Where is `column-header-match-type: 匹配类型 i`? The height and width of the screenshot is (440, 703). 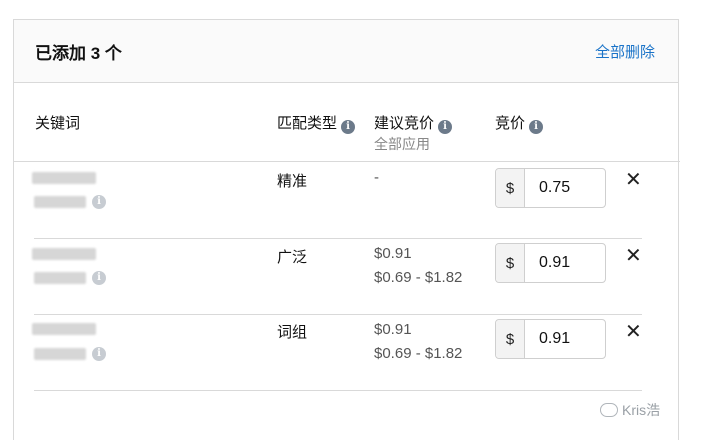 column-header-match-type: 匹配类型 i is located at coordinates (316, 123).